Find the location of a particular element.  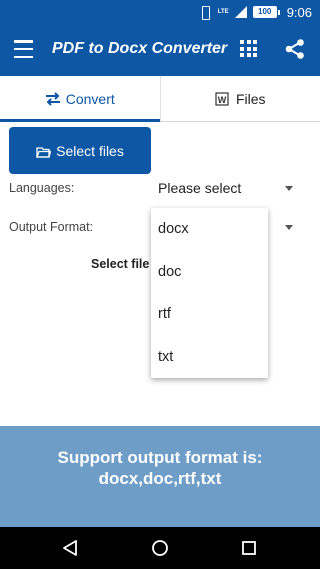

dropdown-option-rtf: rtf is located at coordinates (209, 314).